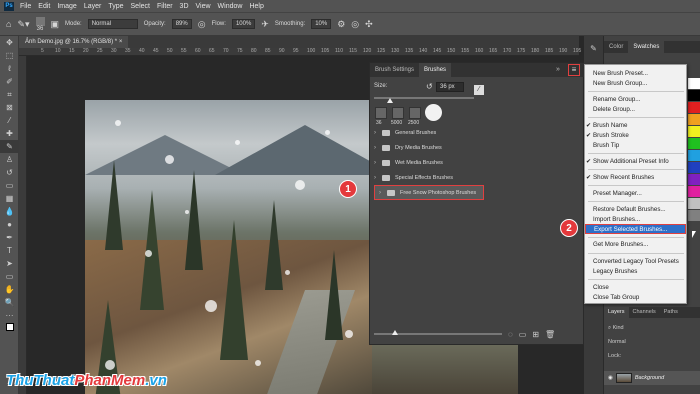  I want to click on history-brush-tool-icon: ↺, so click(9, 172).